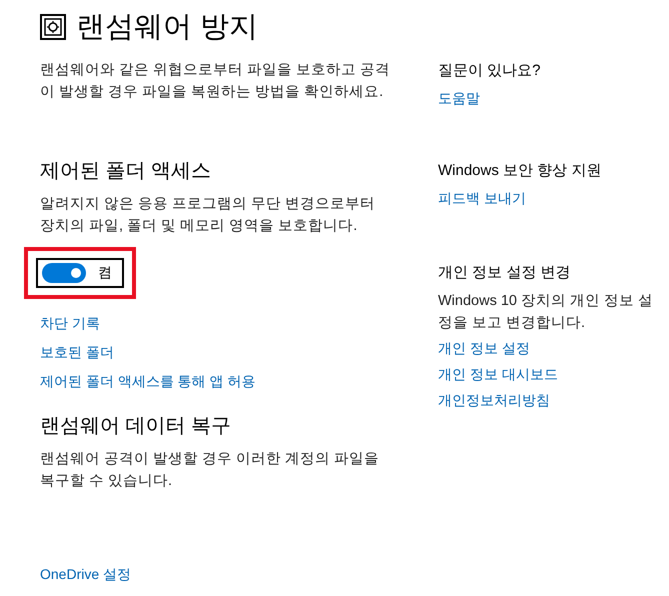 The width and height of the screenshot is (669, 596). Describe the element at coordinates (136, 426) in the screenshot. I see `section-heading: 랜섬웨어 데이터 복구` at that location.